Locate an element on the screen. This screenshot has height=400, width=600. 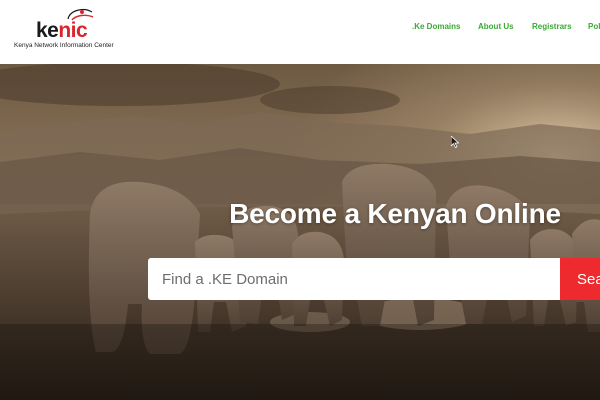
mouse-cursor-icon is located at coordinates (455, 142).